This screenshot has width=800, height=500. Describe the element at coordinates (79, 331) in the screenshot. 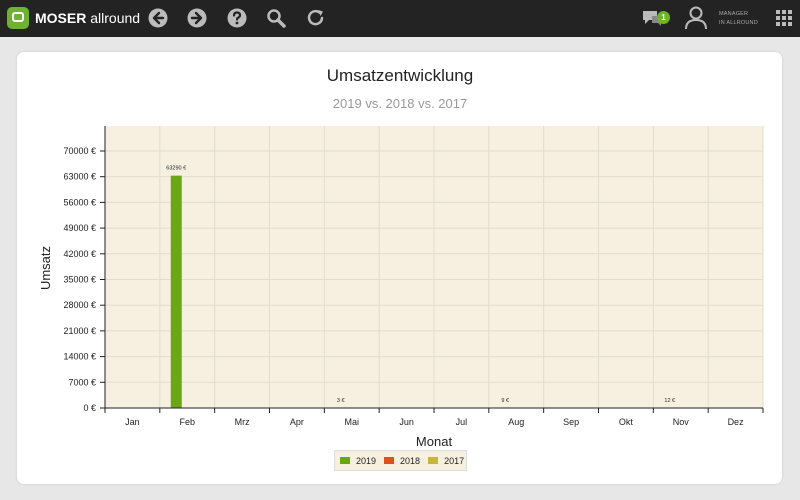

I see `y-tick-label: 21000 €` at that location.